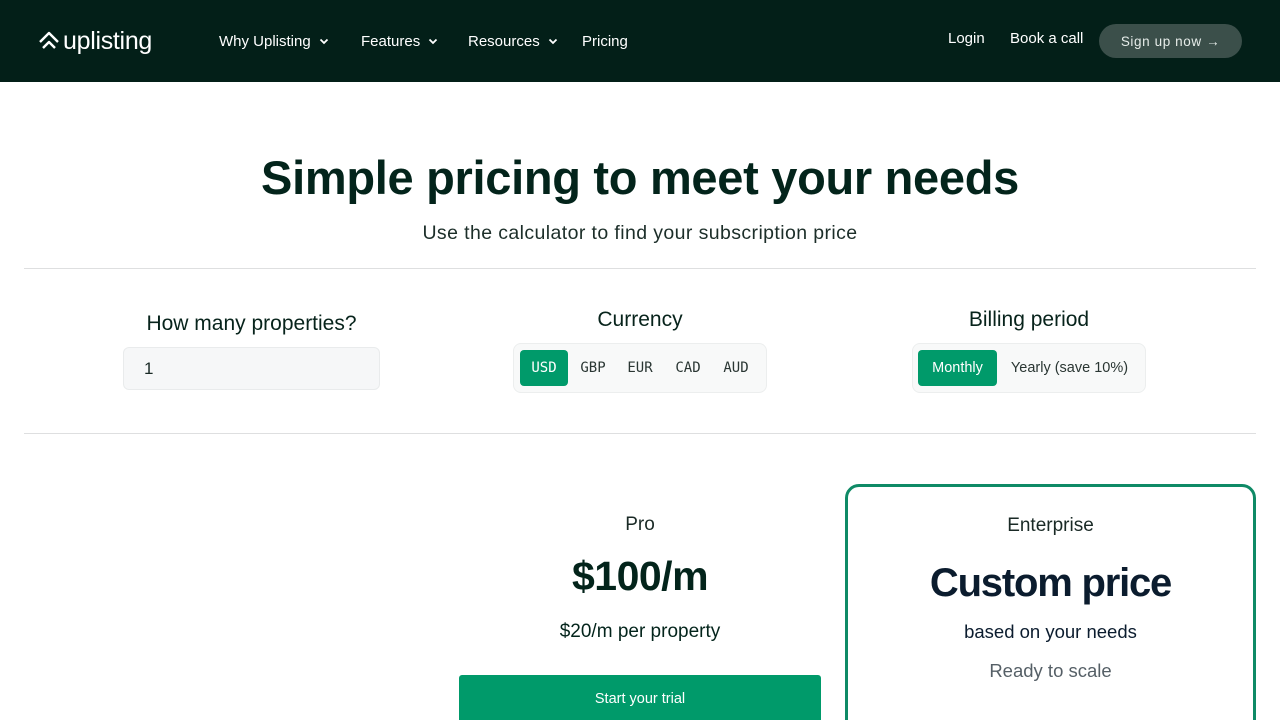  Describe the element at coordinates (1046, 38) in the screenshot. I see `book-call-link: Book a call` at that location.